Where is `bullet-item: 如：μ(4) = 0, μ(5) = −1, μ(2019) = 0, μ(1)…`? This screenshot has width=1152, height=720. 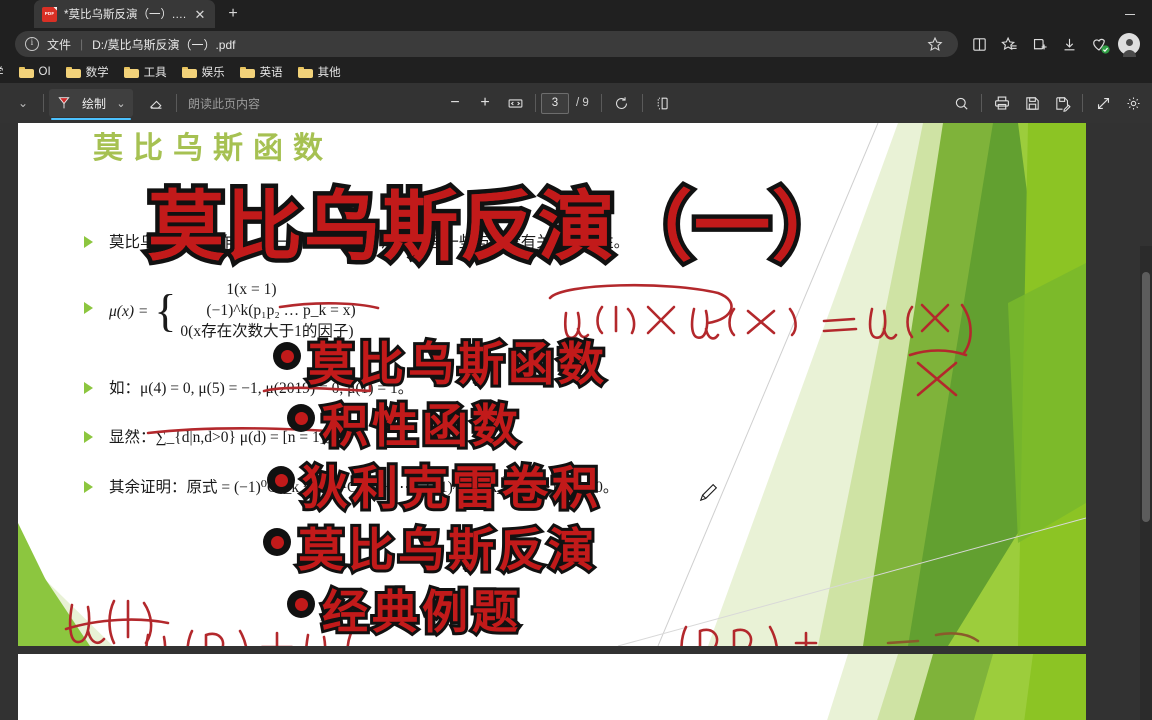
bullet-item: 如：μ(4) = 0, μ(5) = −1, μ(2019) = 0, μ(1)… is located at coordinates (494, 388).